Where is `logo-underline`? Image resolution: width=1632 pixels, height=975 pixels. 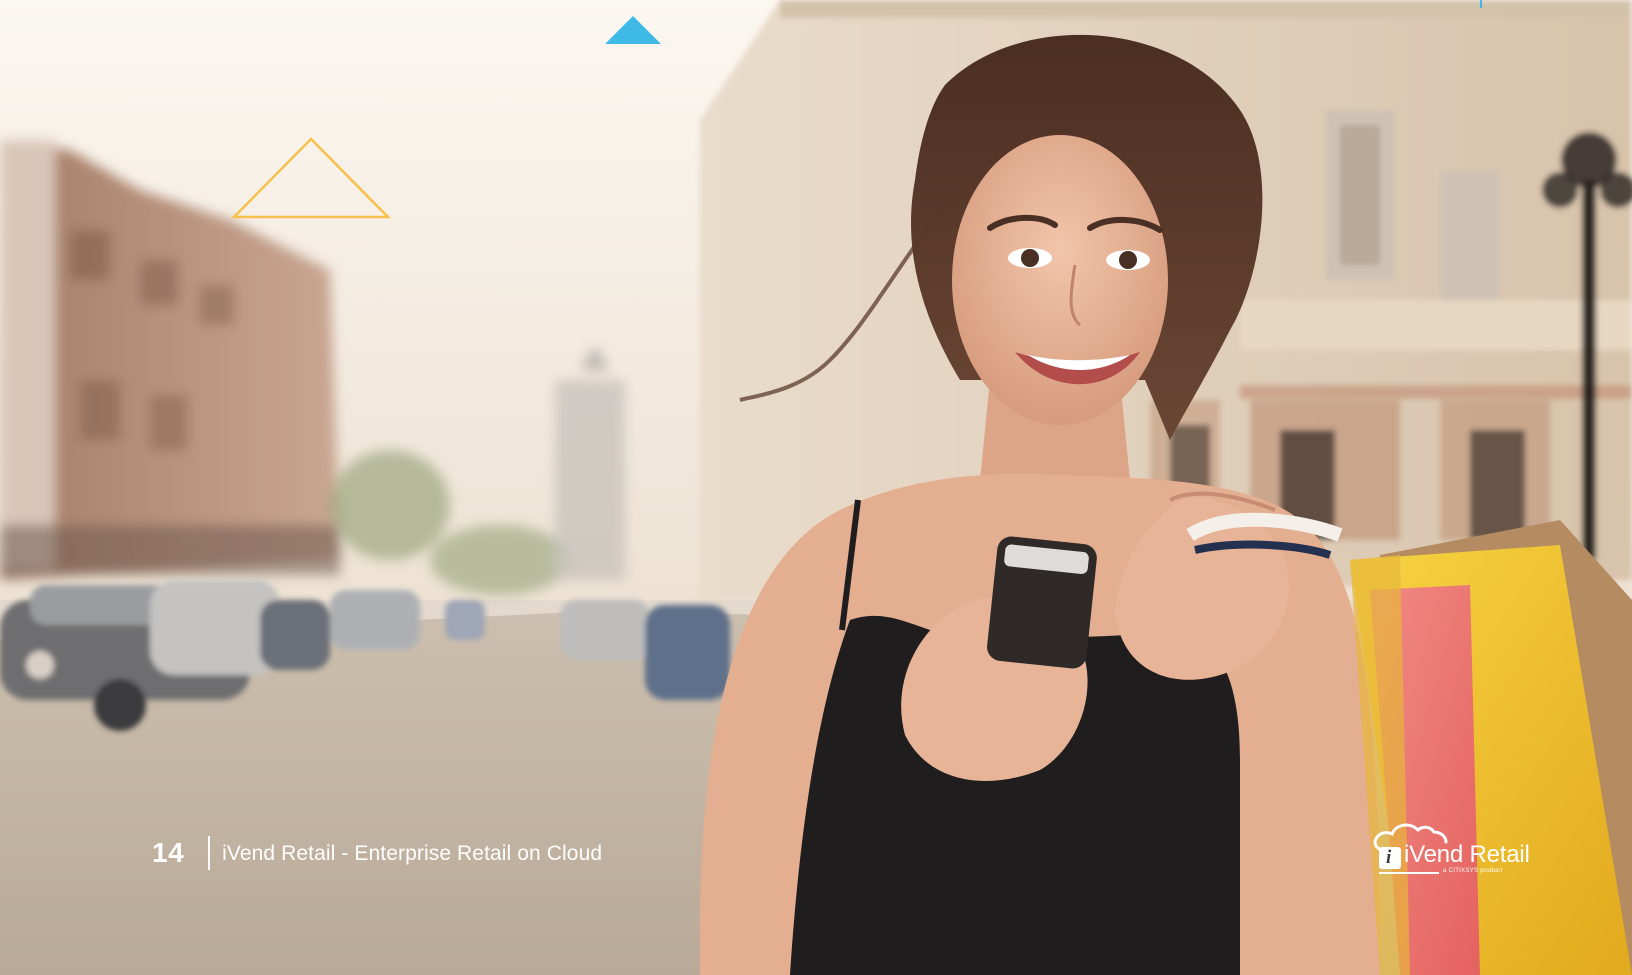 logo-underline is located at coordinates (1409, 873).